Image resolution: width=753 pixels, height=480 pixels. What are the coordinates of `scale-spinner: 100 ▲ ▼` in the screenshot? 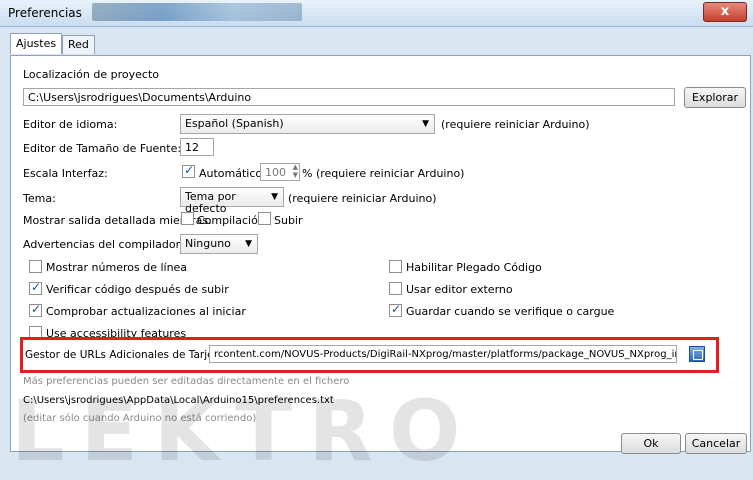 It's located at (280, 172).